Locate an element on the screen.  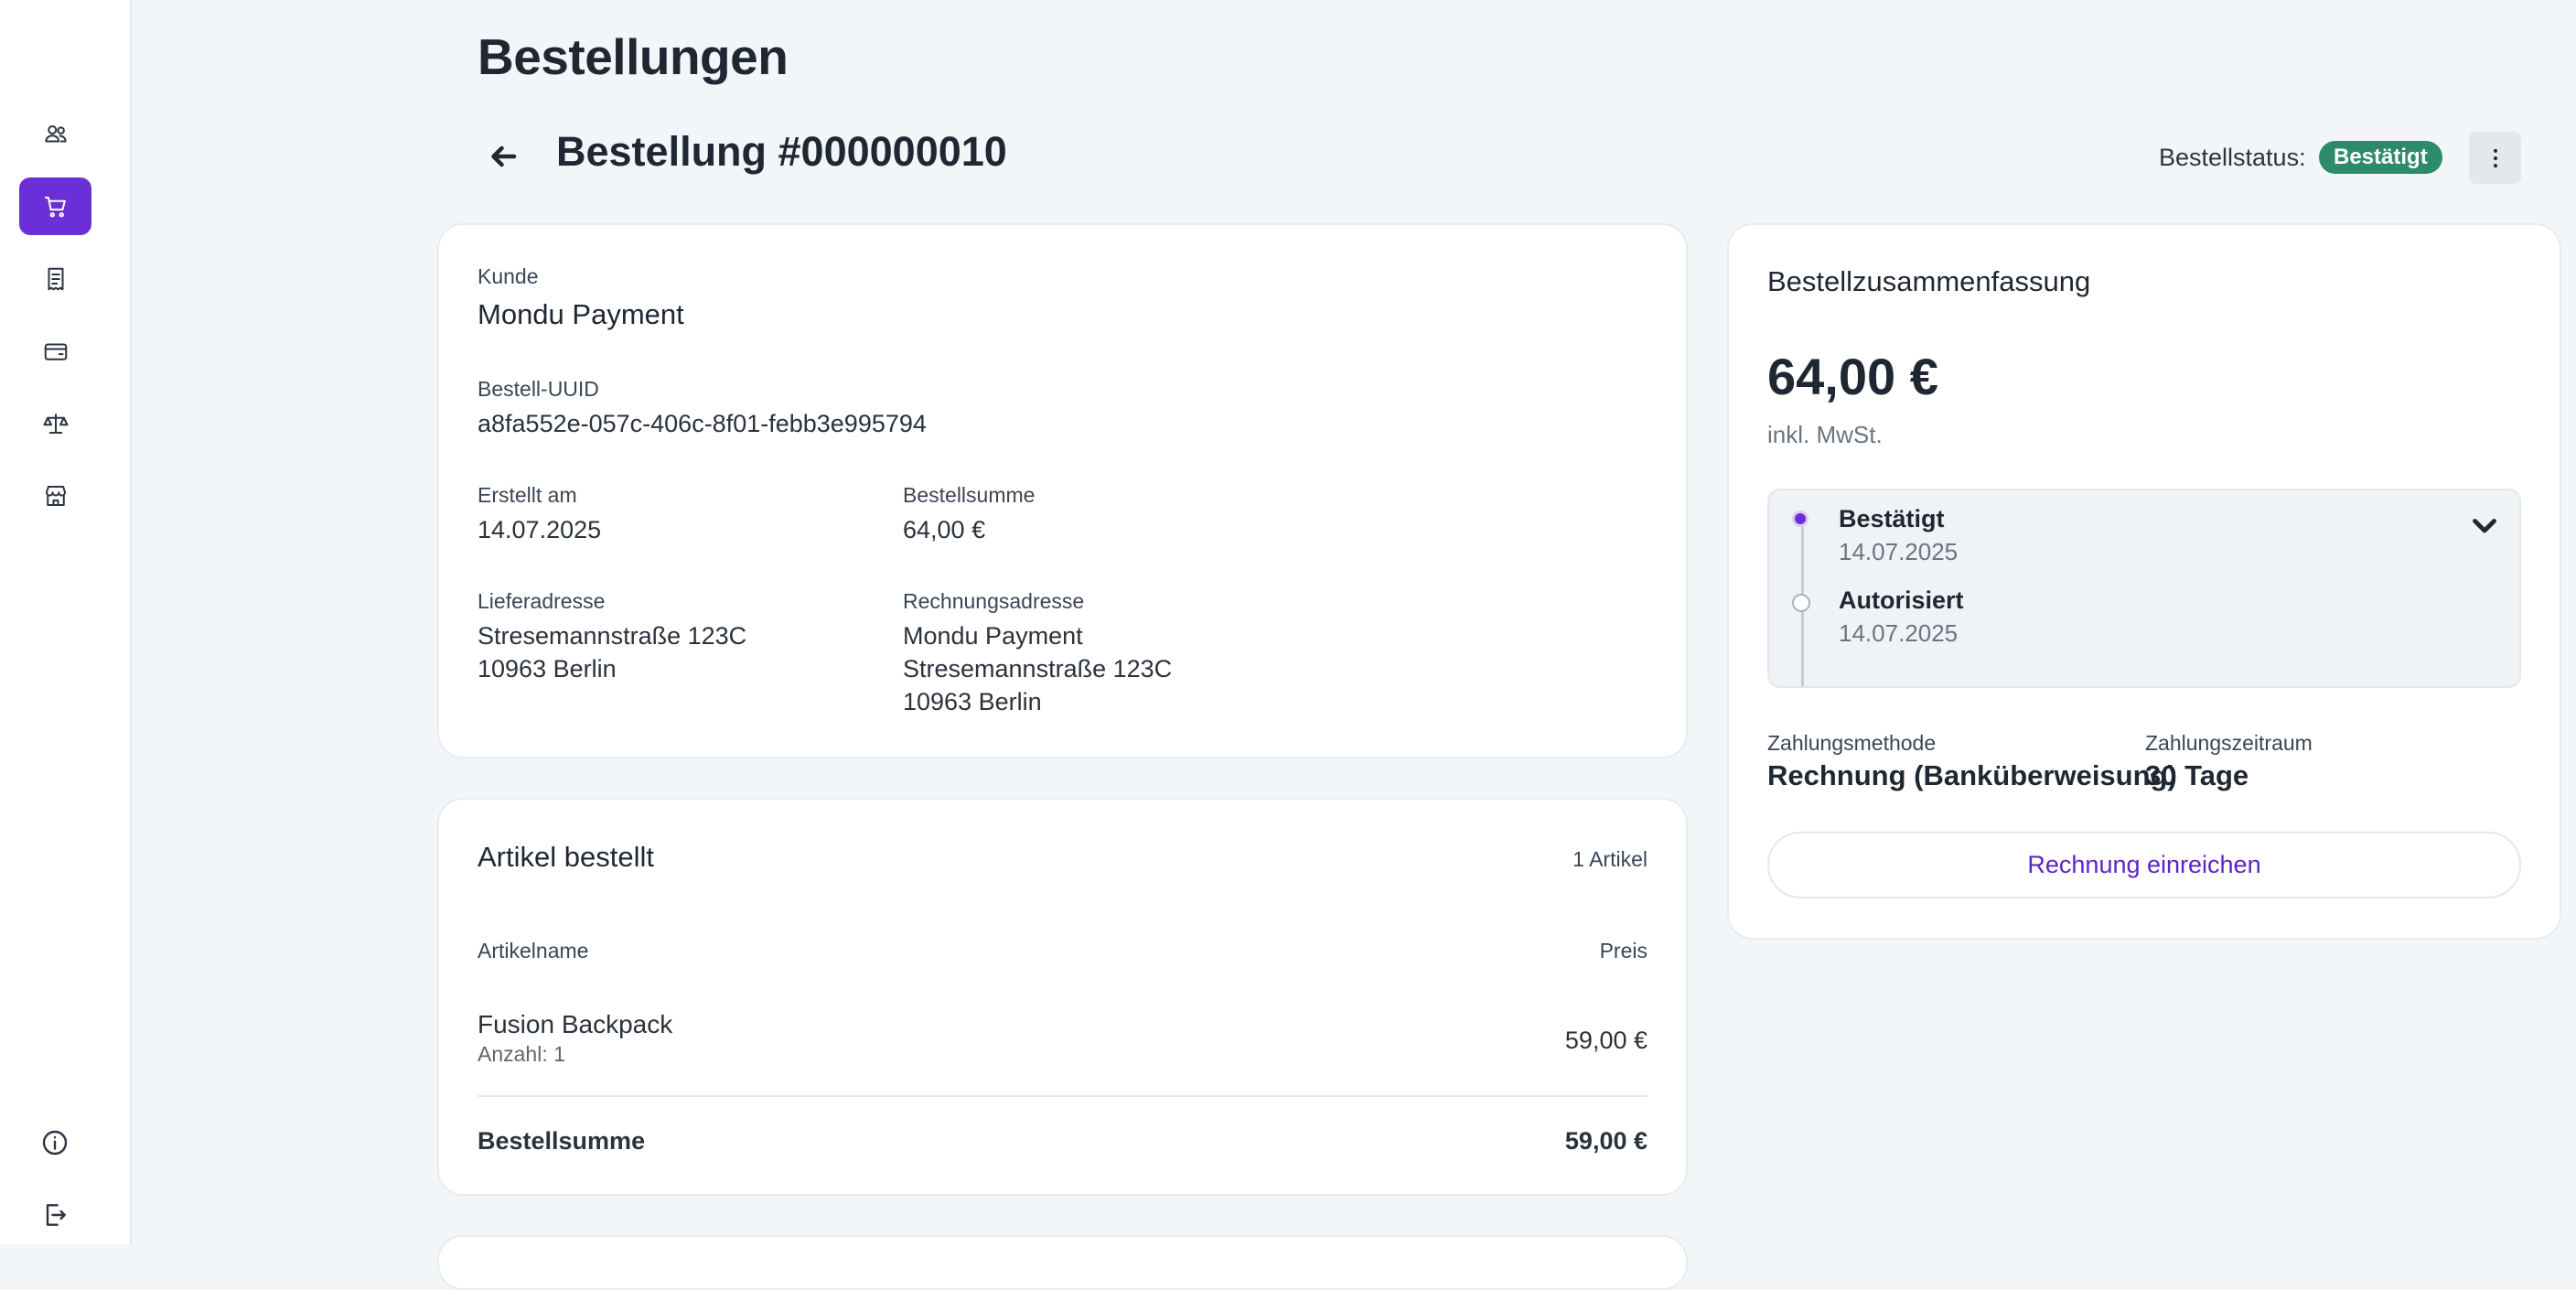
status-label: Bestellstatus: is located at coordinates (2233, 157).